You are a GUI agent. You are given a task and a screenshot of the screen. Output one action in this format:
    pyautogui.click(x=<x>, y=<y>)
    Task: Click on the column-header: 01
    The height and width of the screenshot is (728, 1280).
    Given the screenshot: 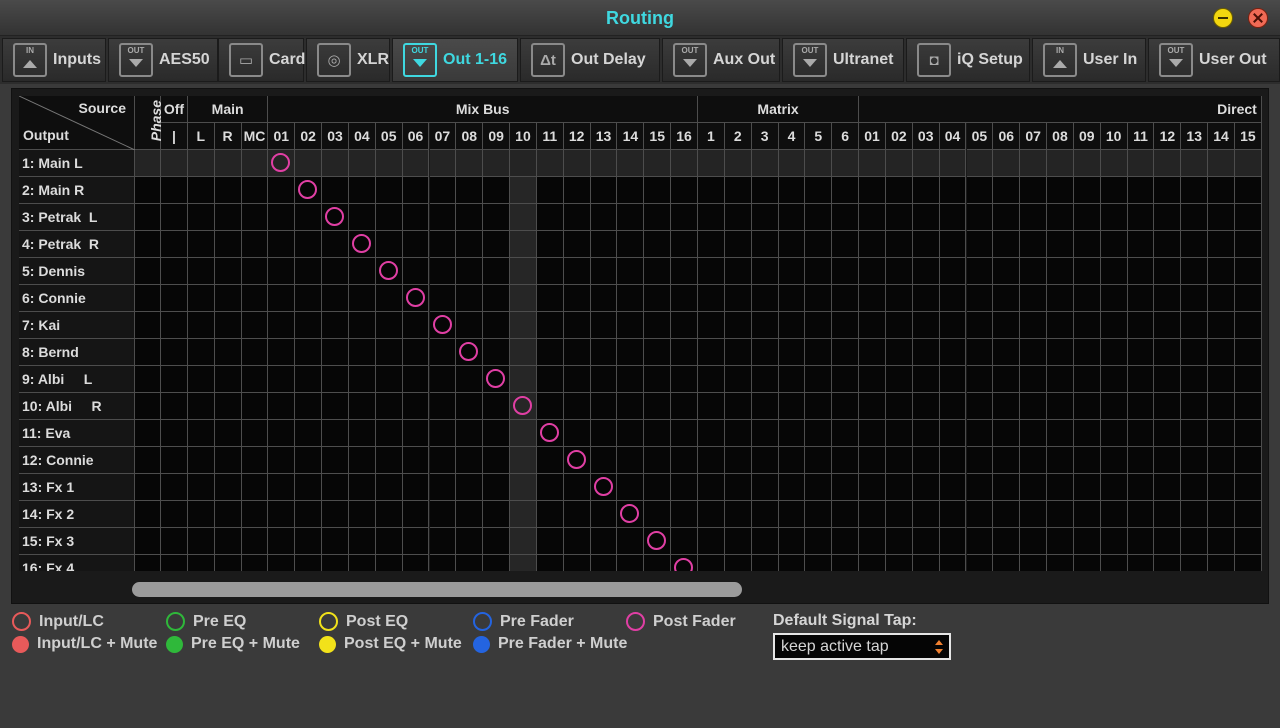 What is the action you would take?
    pyautogui.click(x=872, y=136)
    